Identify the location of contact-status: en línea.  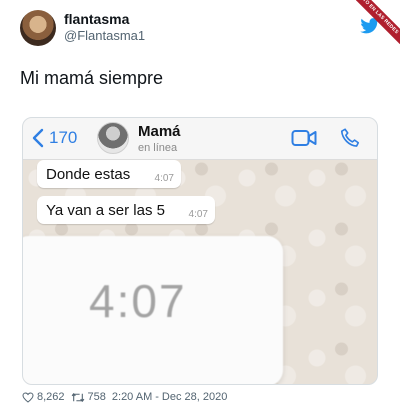
(158, 148).